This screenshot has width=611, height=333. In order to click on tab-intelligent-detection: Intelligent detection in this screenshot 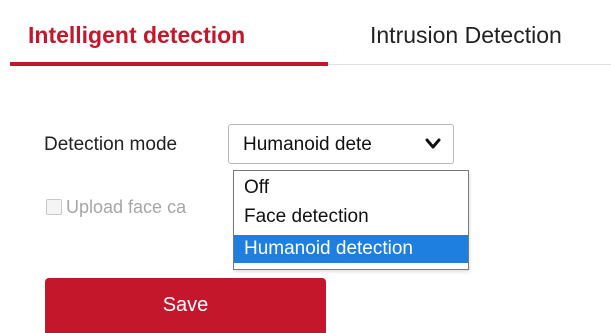, I will do `click(136, 35)`.